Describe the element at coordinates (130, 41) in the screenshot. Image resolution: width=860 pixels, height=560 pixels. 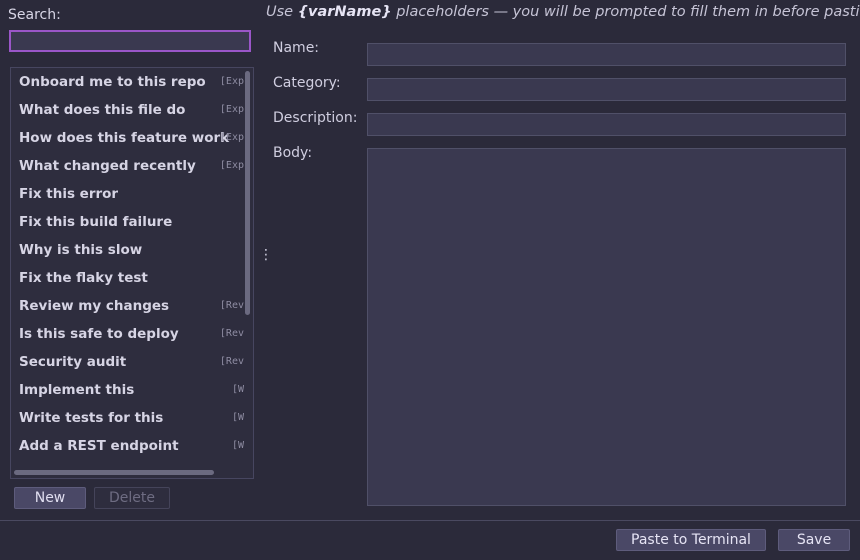
I see `search-input` at that location.